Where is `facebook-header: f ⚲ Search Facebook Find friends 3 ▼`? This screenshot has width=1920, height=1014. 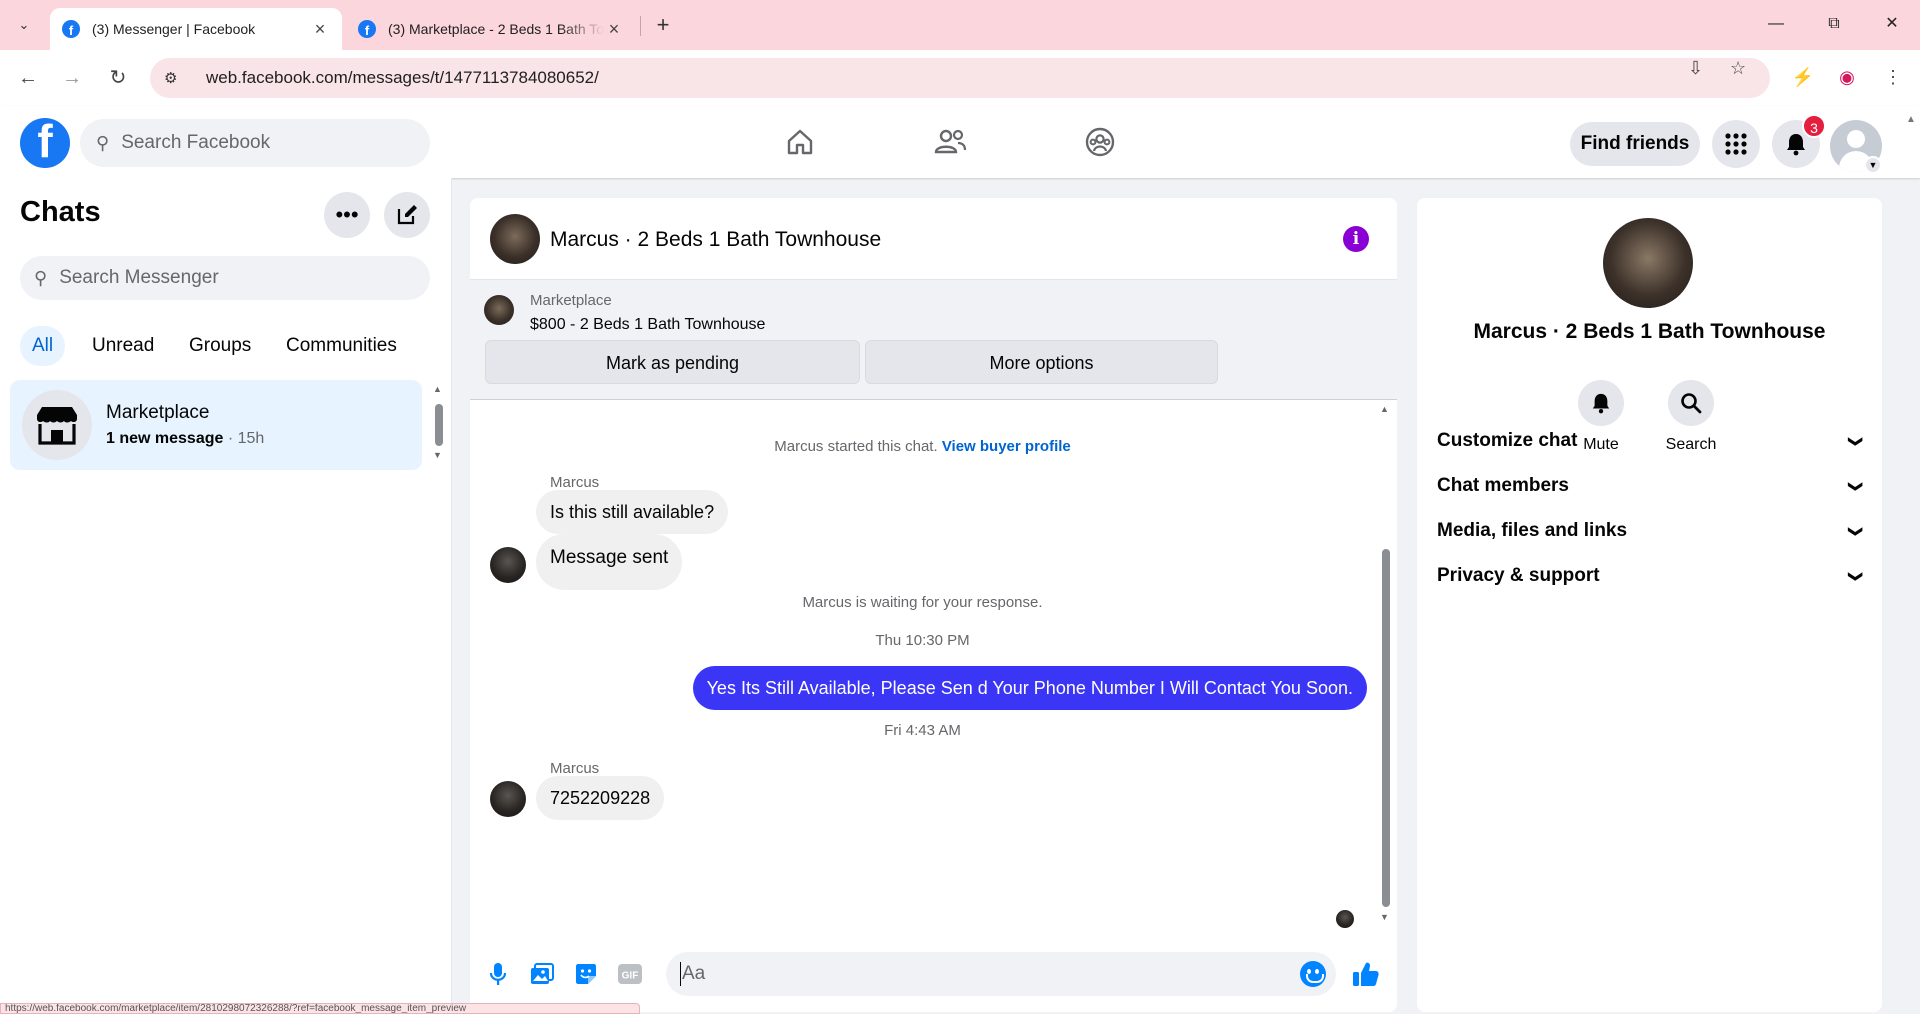 facebook-header: f ⚲ Search Facebook Find friends 3 ▼ is located at coordinates (960, 142).